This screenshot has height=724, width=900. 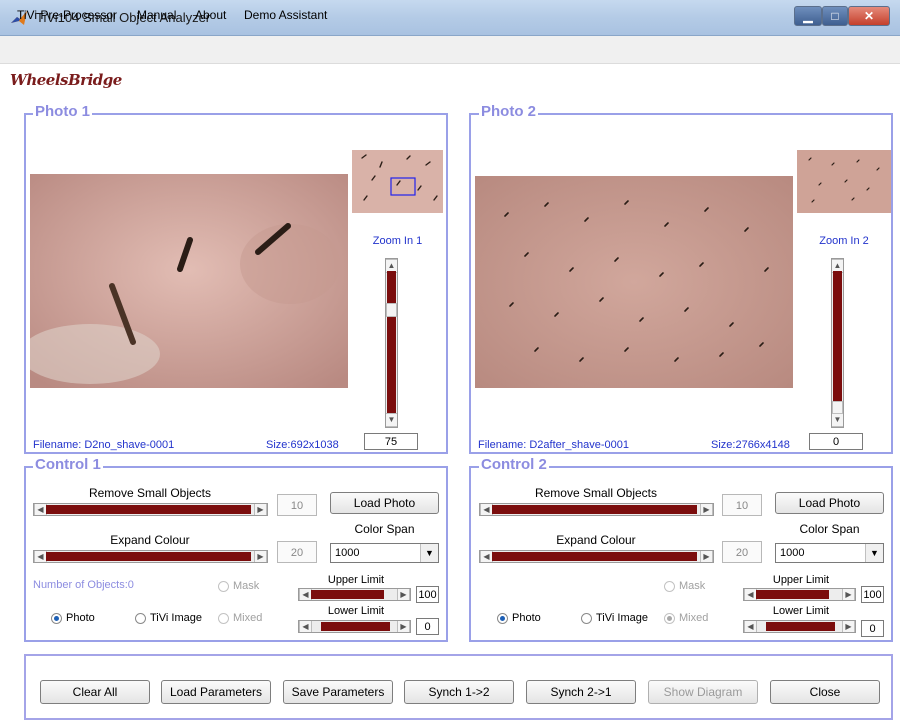 What do you see at coordinates (354, 626) in the screenshot?
I see `lower-limit-slider-1: ◀ ▶` at bounding box center [354, 626].